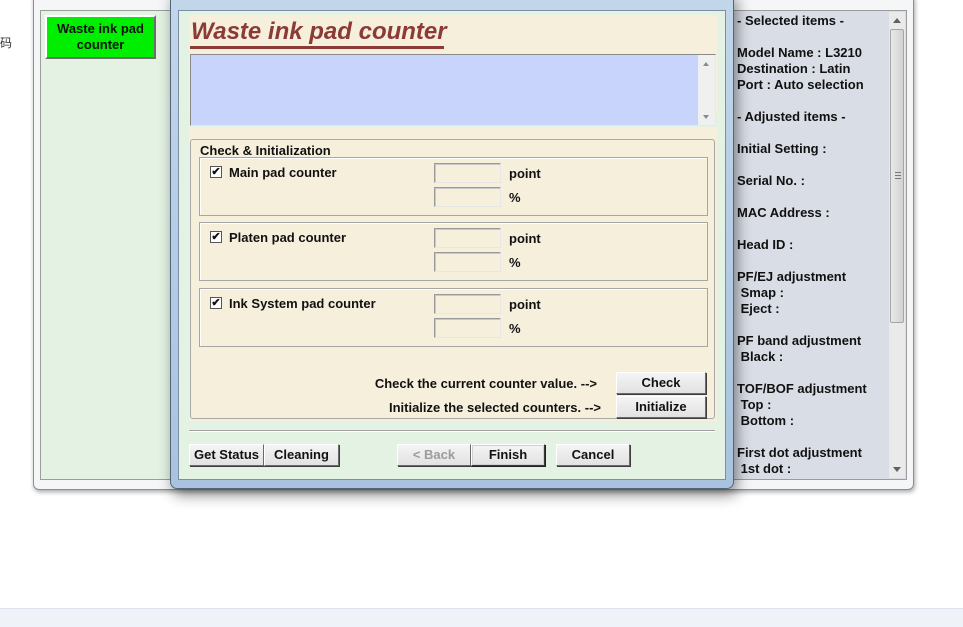 Image resolution: width=963 pixels, height=627 pixels. I want to click on menu-button-label-line: Waste ink pad, so click(100, 28).